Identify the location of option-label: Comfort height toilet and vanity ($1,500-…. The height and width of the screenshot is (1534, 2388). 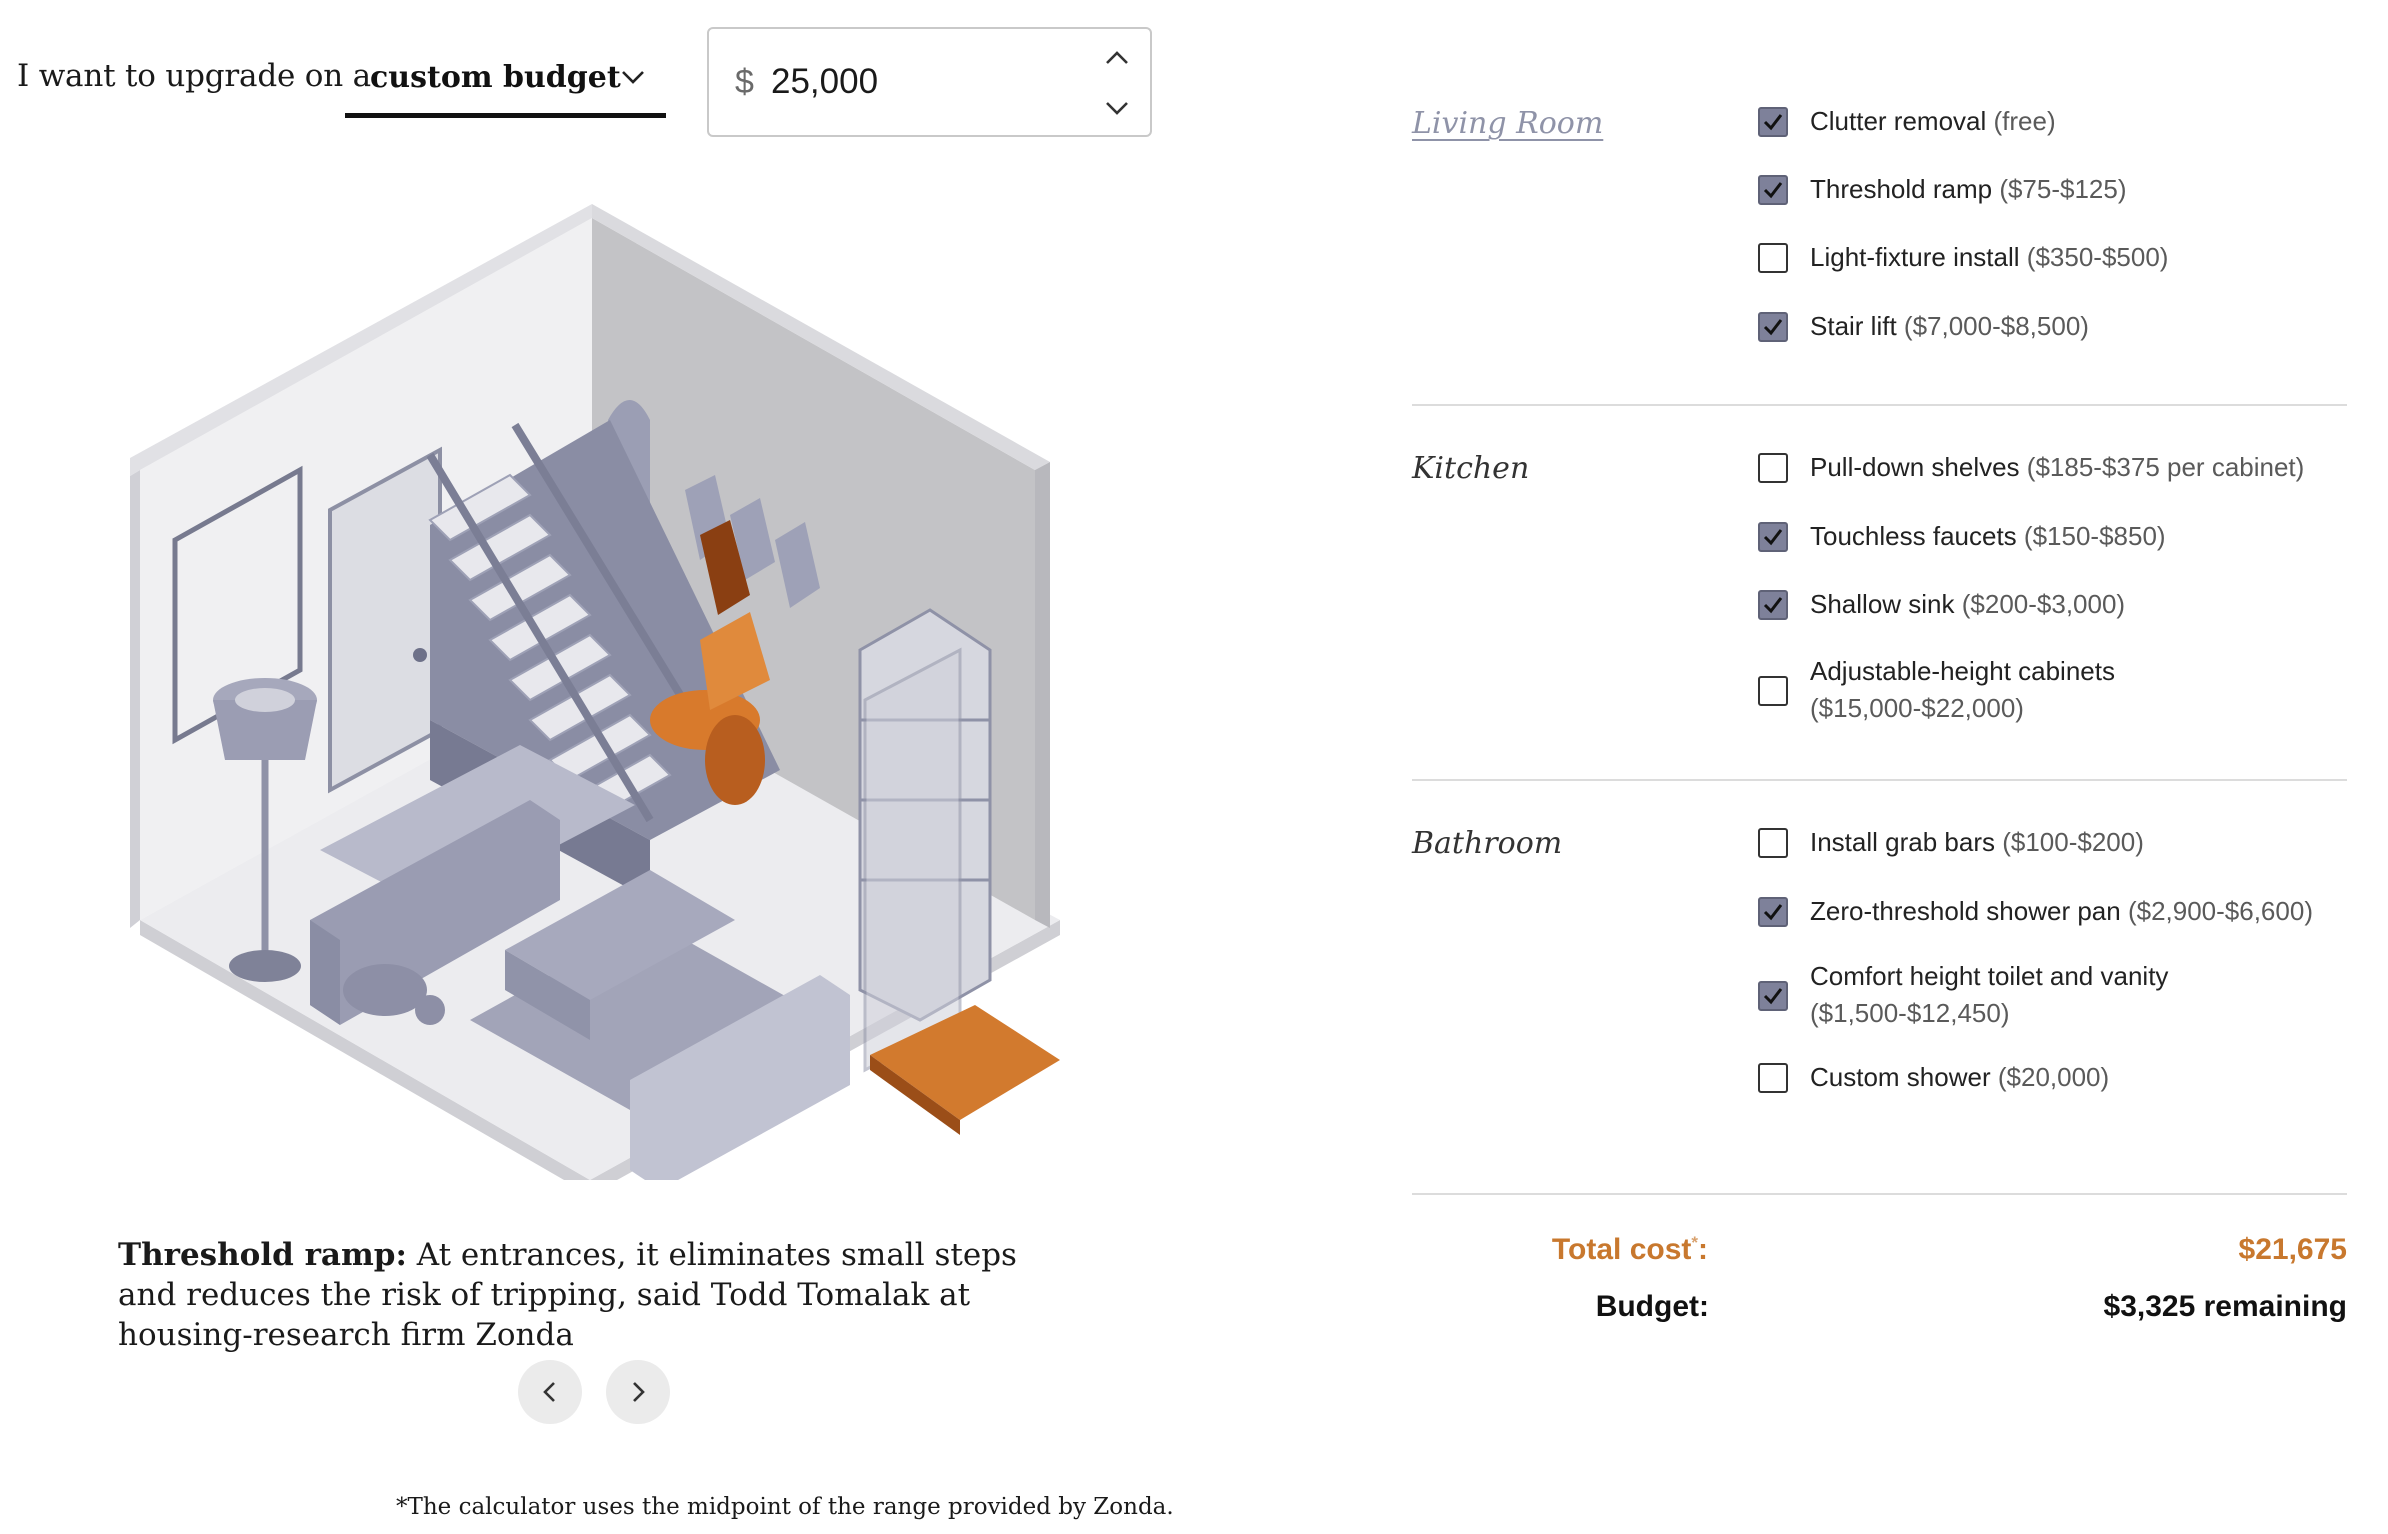
(1989, 994).